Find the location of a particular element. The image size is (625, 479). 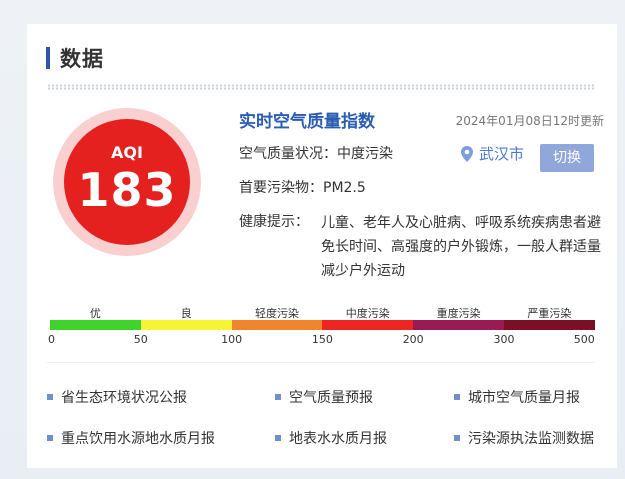

aqi-tick-label: 100 is located at coordinates (232, 339).